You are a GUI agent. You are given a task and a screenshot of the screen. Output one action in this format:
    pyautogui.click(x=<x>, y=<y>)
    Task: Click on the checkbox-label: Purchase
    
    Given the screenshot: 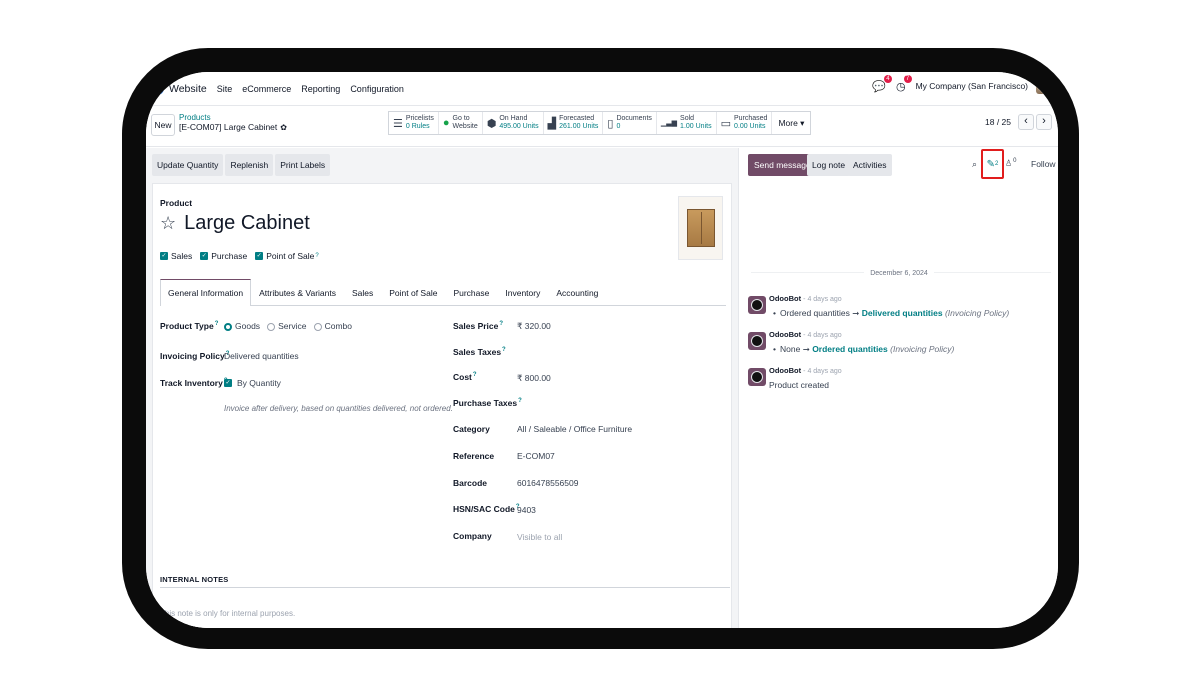 What is the action you would take?
    pyautogui.click(x=229, y=256)
    